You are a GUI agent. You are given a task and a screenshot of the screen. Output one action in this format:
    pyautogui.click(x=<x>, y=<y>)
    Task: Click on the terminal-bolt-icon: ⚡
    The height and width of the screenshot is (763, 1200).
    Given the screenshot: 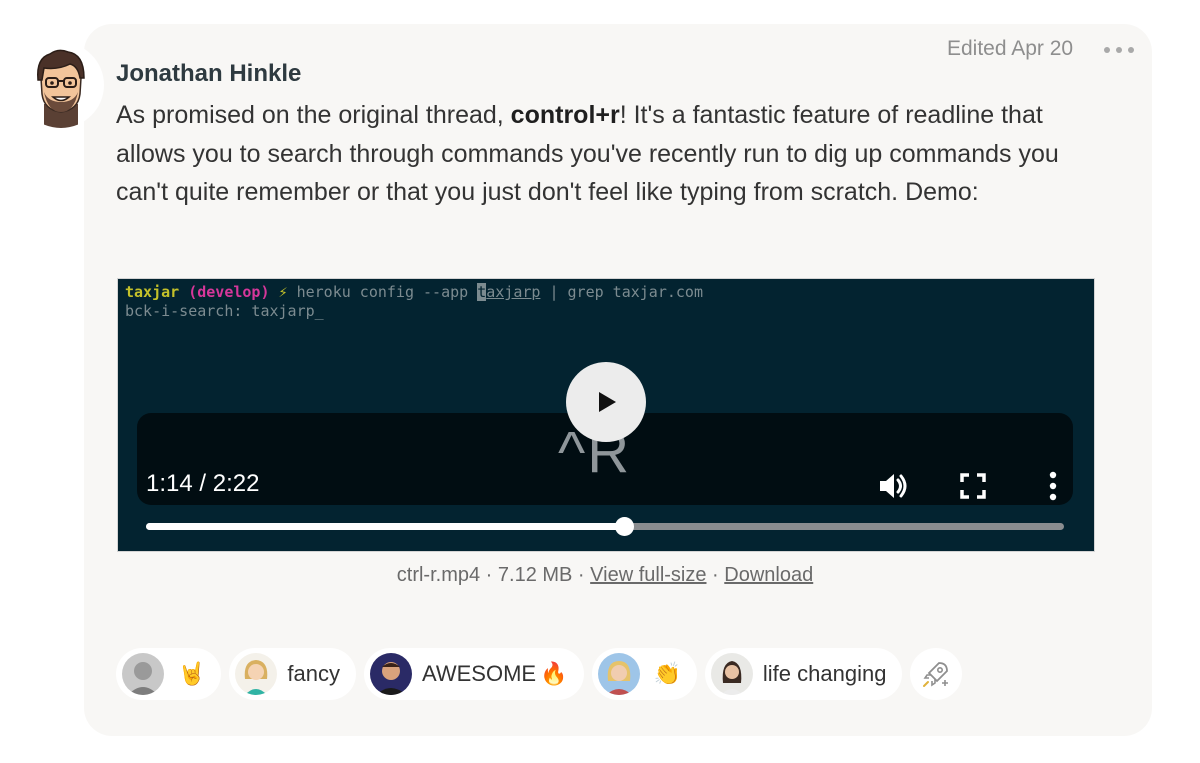 What is the action you would take?
    pyautogui.click(x=283, y=292)
    